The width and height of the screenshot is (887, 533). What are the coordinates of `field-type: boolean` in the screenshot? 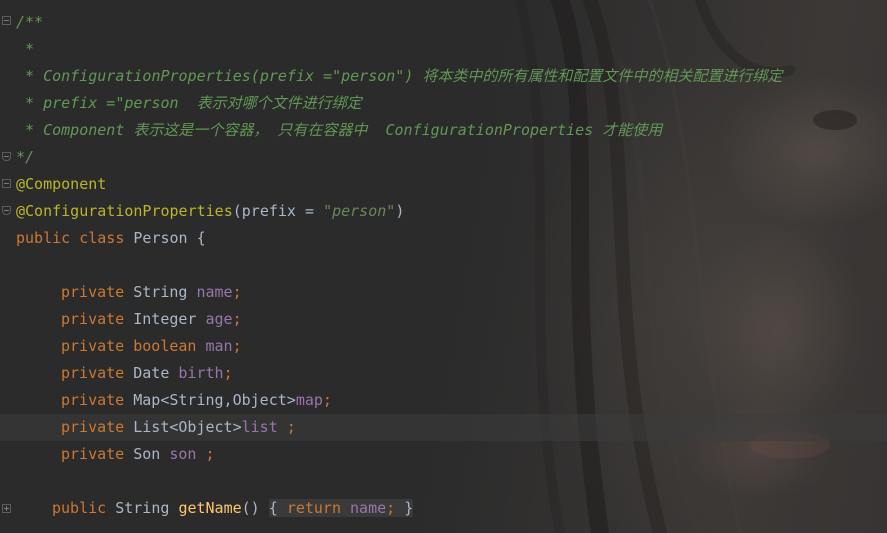 It's located at (165, 346).